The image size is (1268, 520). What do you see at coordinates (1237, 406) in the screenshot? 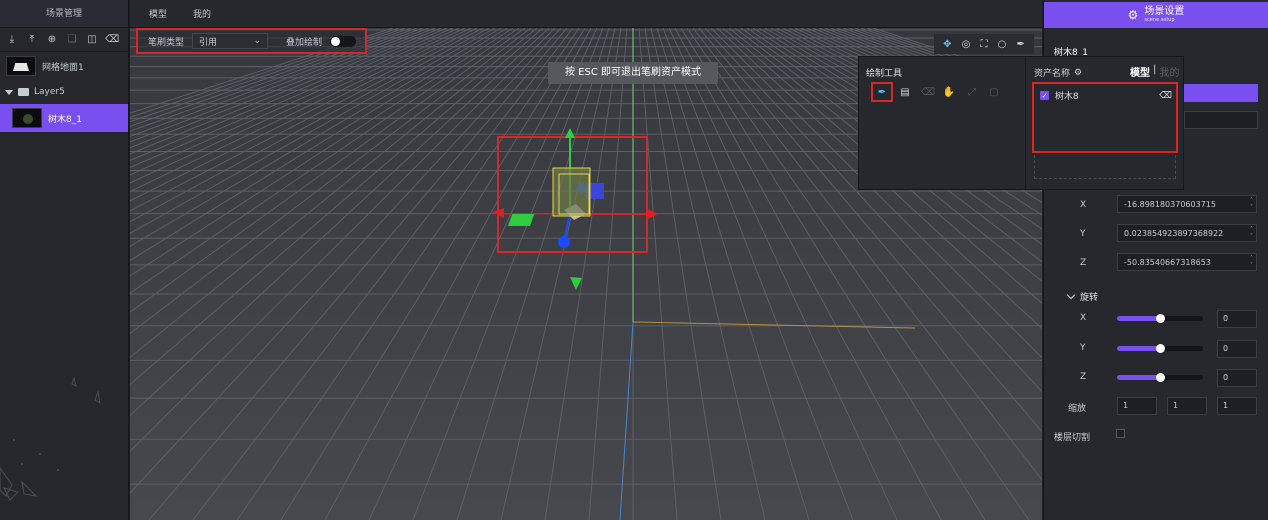
I see `scale-z-input: 1` at bounding box center [1237, 406].